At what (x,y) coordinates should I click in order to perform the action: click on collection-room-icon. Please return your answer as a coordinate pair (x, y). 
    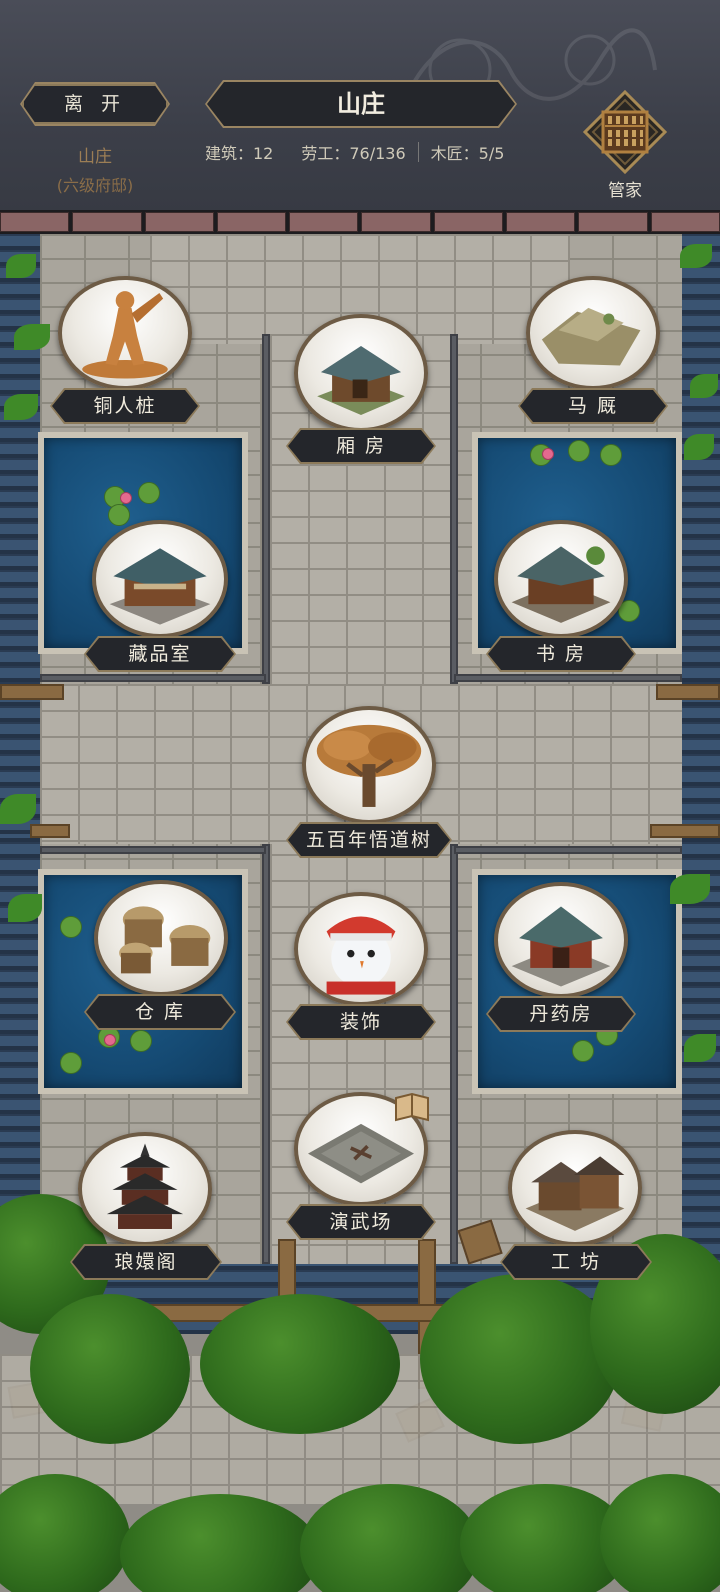
    Looking at the image, I should click on (160, 579).